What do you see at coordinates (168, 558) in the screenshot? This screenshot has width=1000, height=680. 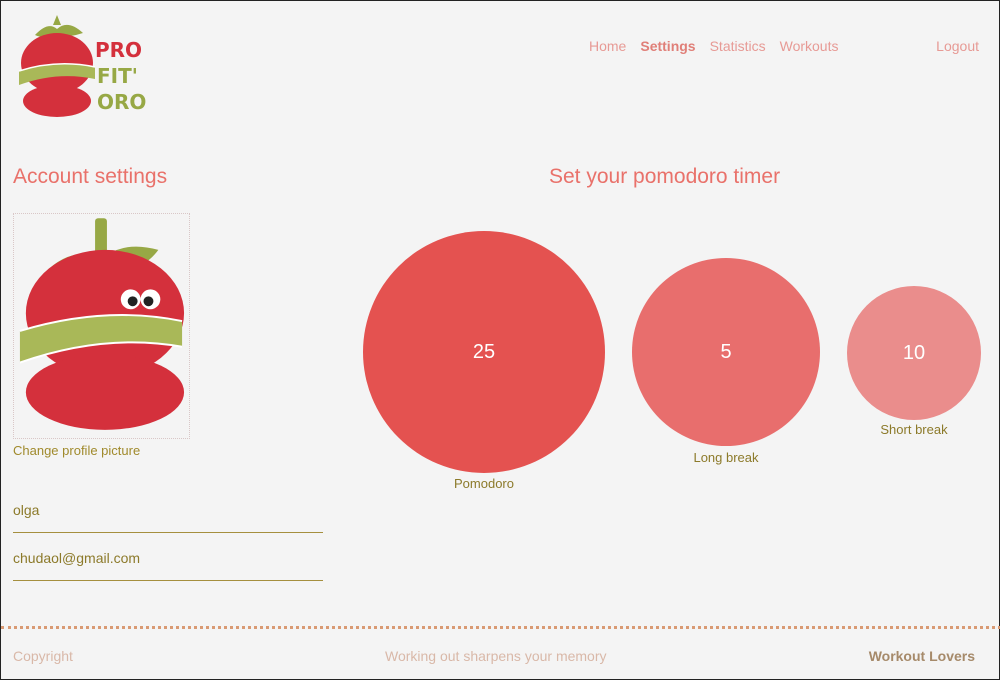 I see `email-input` at bounding box center [168, 558].